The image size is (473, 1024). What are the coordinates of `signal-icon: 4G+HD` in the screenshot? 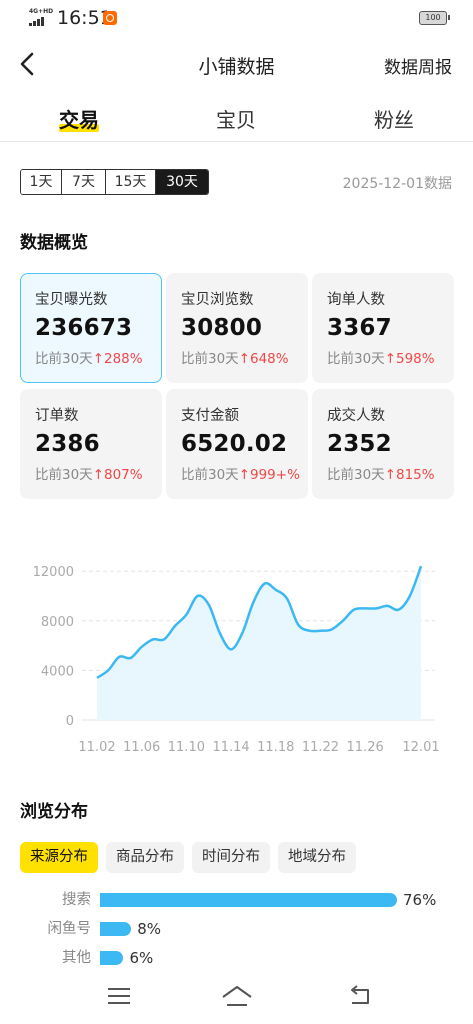 It's located at (41, 17).